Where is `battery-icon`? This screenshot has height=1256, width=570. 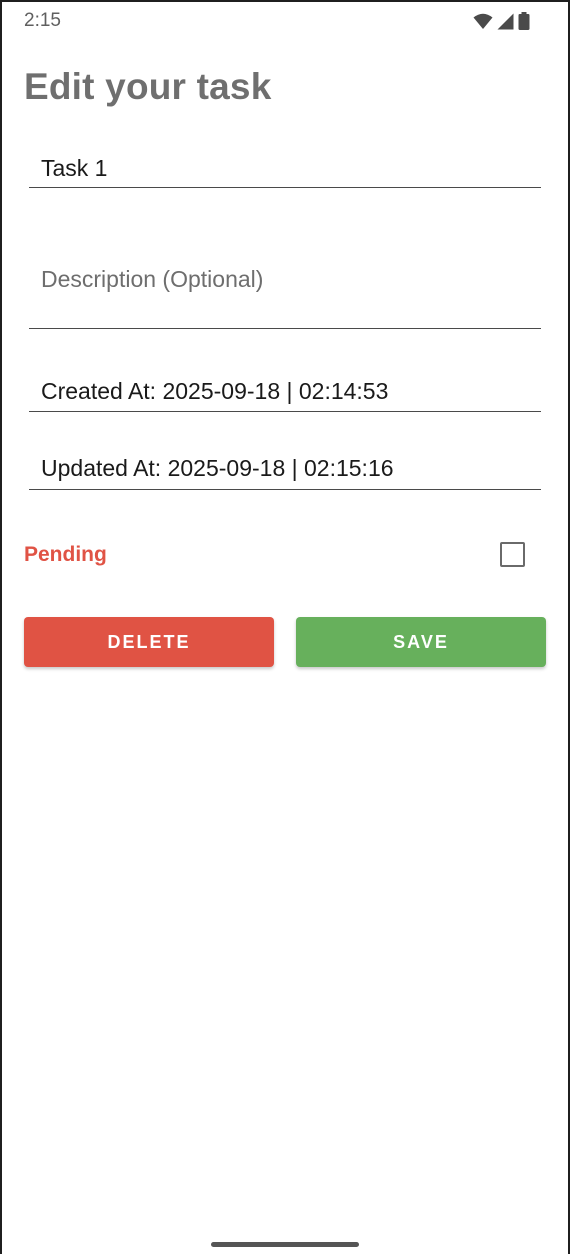 battery-icon is located at coordinates (524, 21).